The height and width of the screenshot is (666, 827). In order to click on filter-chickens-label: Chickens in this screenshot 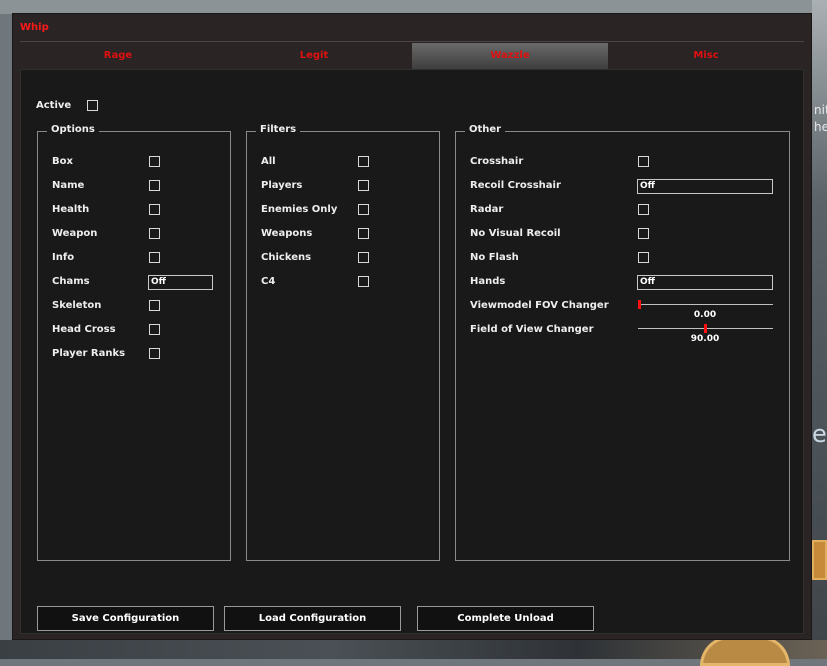, I will do `click(286, 257)`.